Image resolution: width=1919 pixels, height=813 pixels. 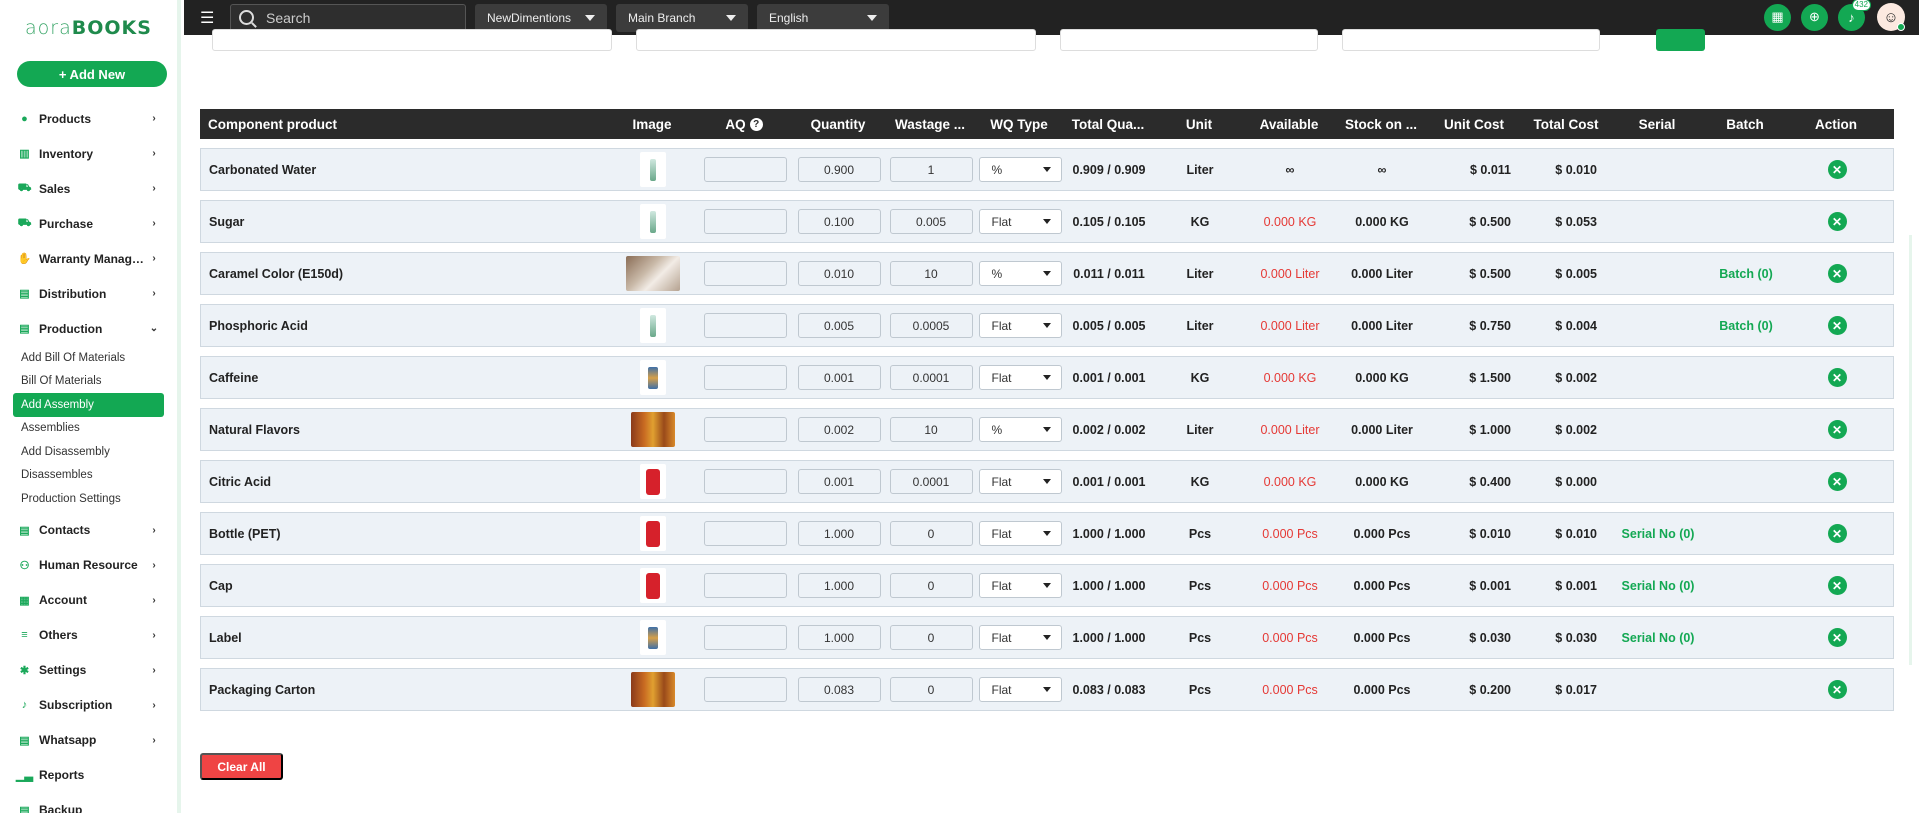 I want to click on submenu-item-bill-of-materials: Bill Of Materials, so click(x=88, y=382).